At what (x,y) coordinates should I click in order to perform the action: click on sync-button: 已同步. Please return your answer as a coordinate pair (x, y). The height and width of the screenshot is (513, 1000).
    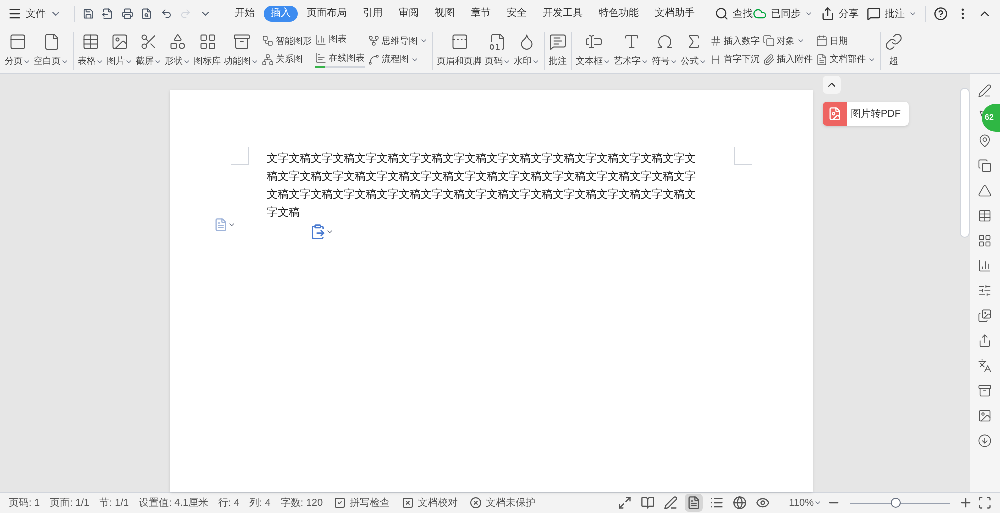
    Looking at the image, I should click on (783, 14).